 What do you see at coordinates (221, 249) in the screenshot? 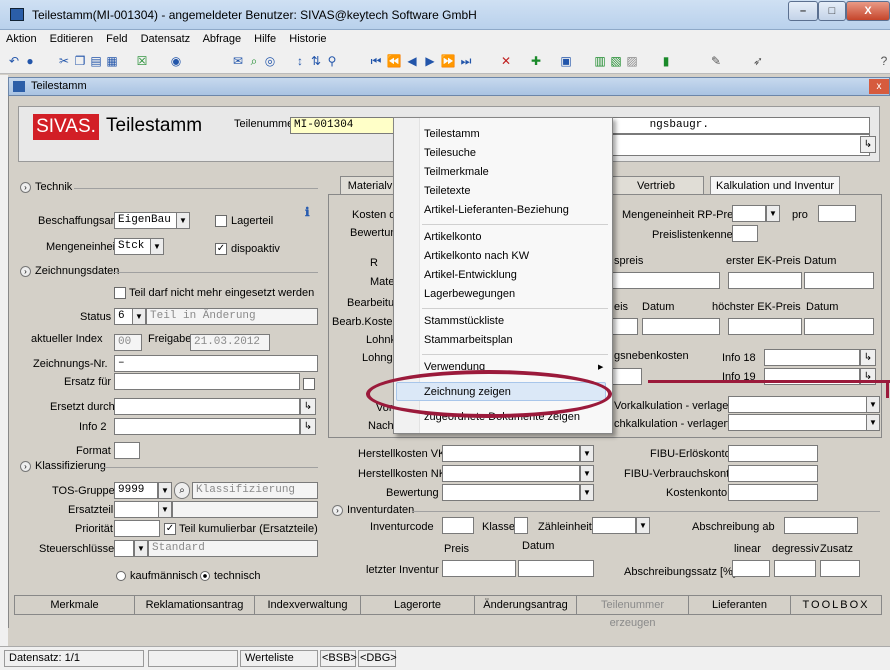
I see `dispoaktiv-checkbox: ✓` at bounding box center [221, 249].